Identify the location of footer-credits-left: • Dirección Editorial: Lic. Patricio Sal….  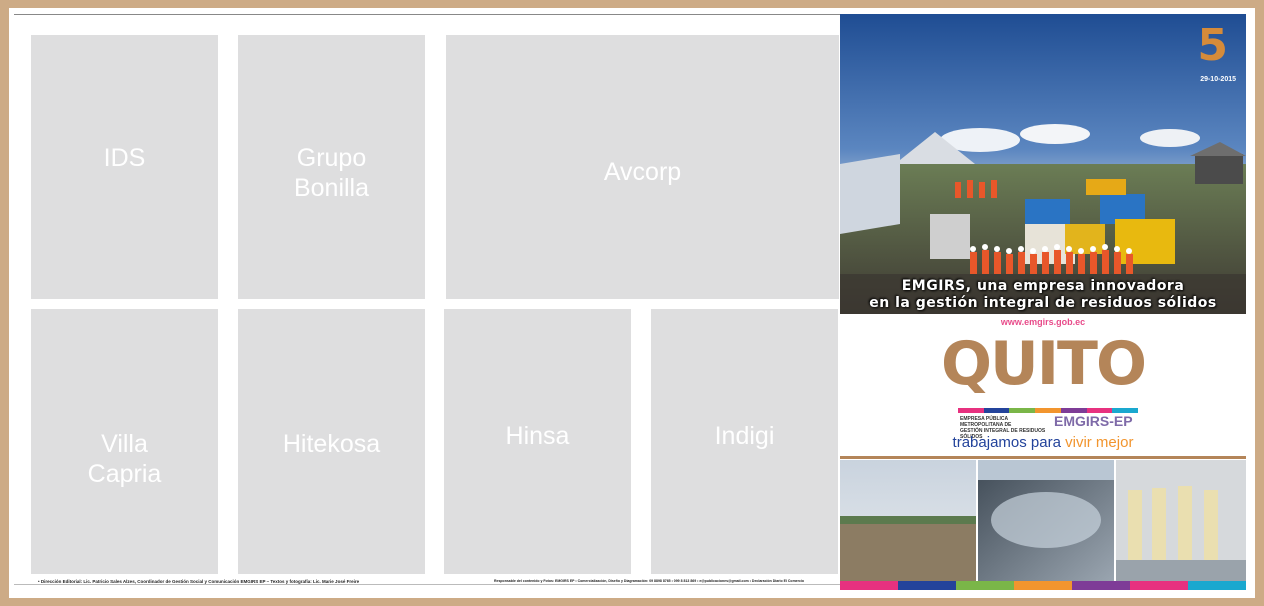
(199, 581).